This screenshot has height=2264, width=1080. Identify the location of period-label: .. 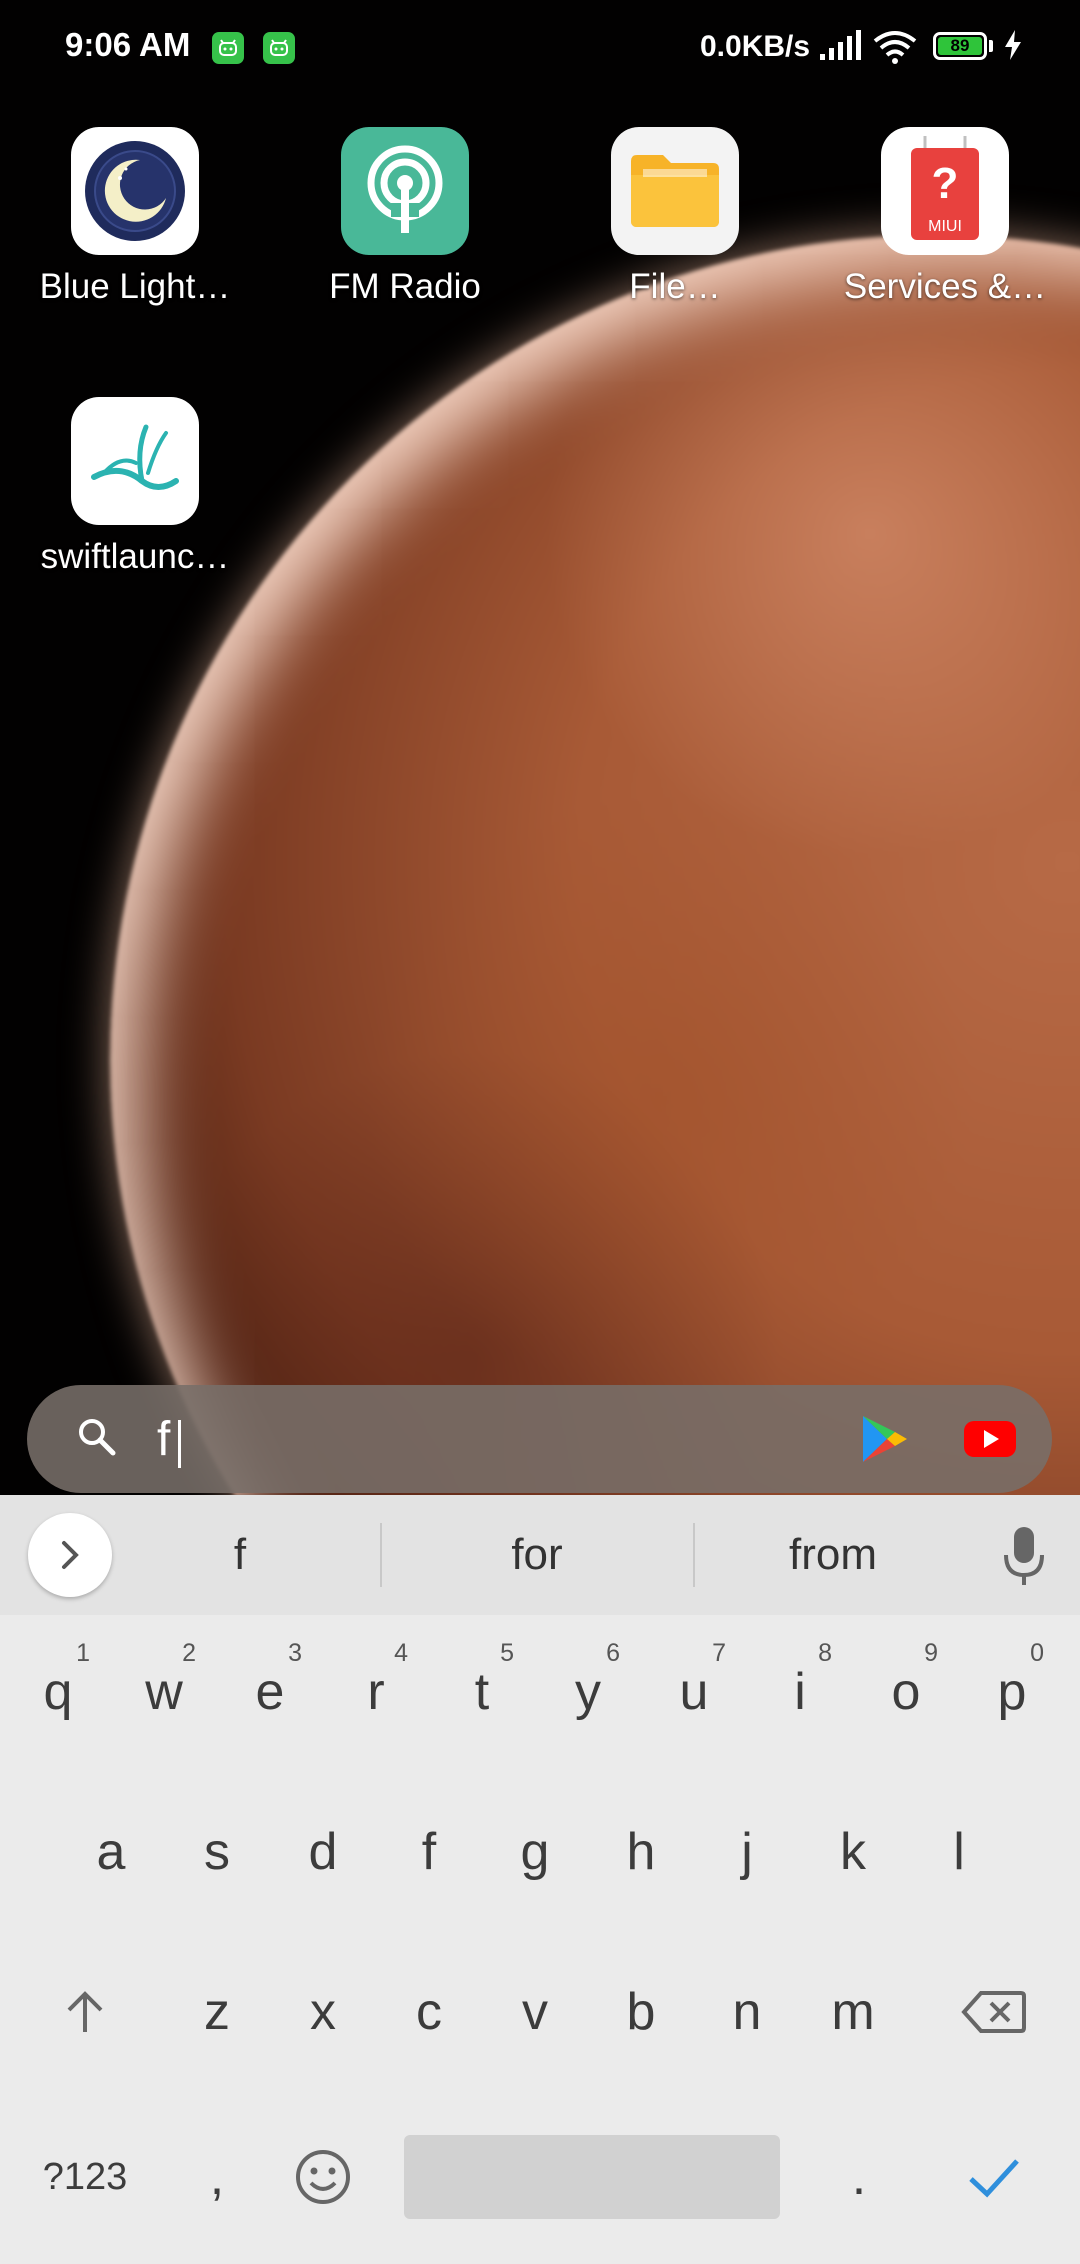
(859, 2177).